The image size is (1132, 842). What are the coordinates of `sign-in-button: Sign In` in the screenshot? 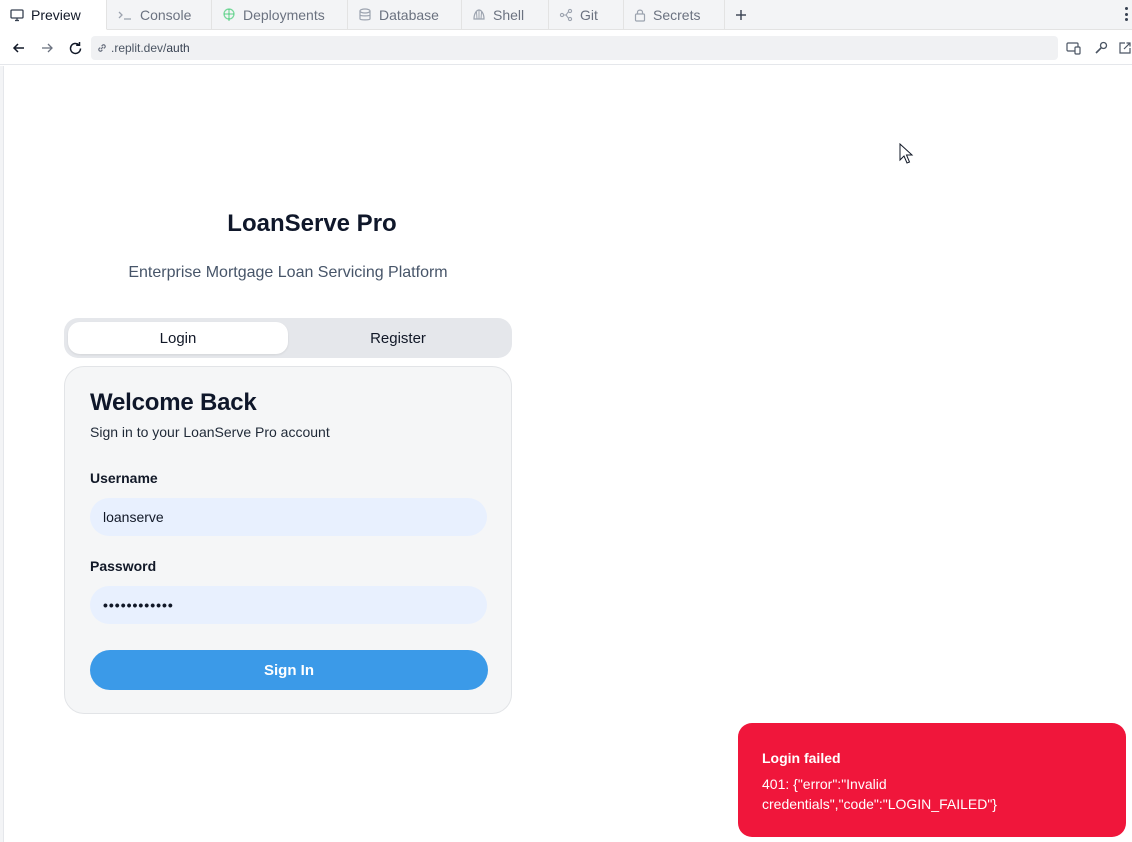 It's located at (289, 670).